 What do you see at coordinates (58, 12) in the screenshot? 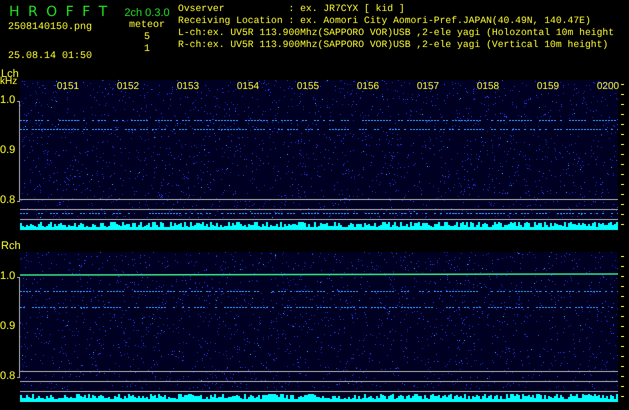
I see `app-title: H R O F F T` at bounding box center [58, 12].